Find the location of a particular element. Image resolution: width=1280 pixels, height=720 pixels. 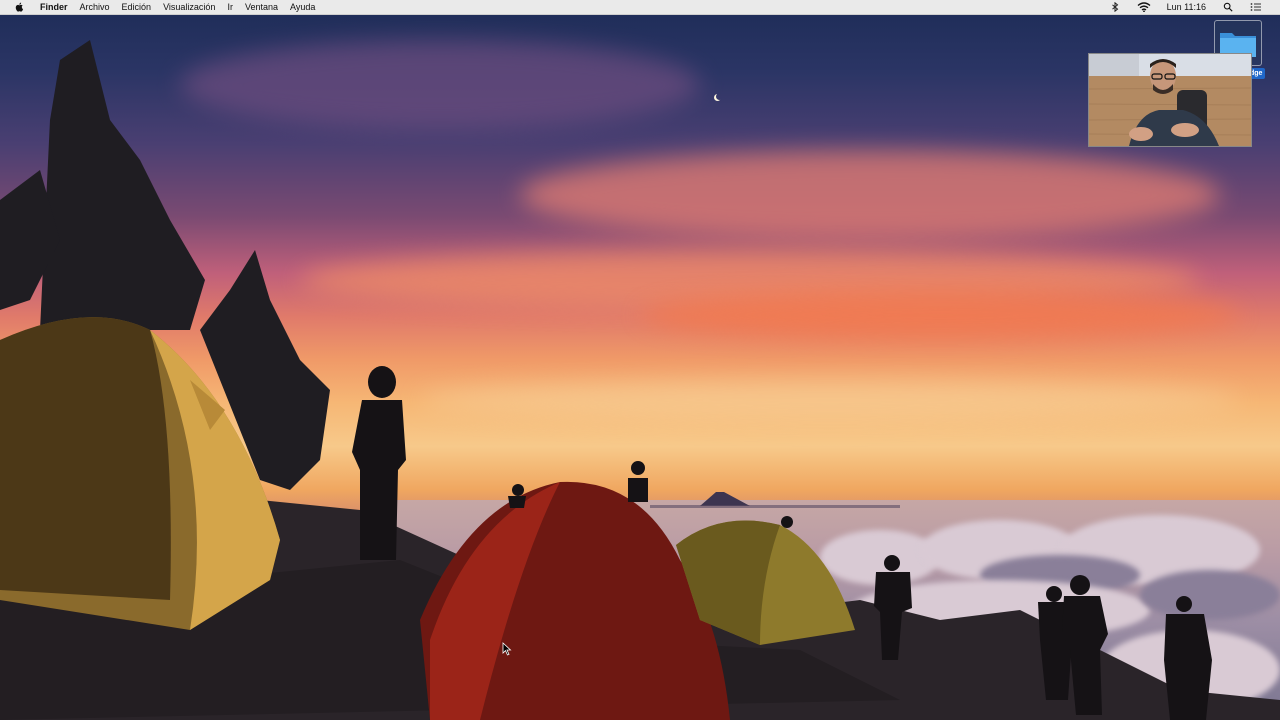

bluetooth-icon is located at coordinates (1115, 7).